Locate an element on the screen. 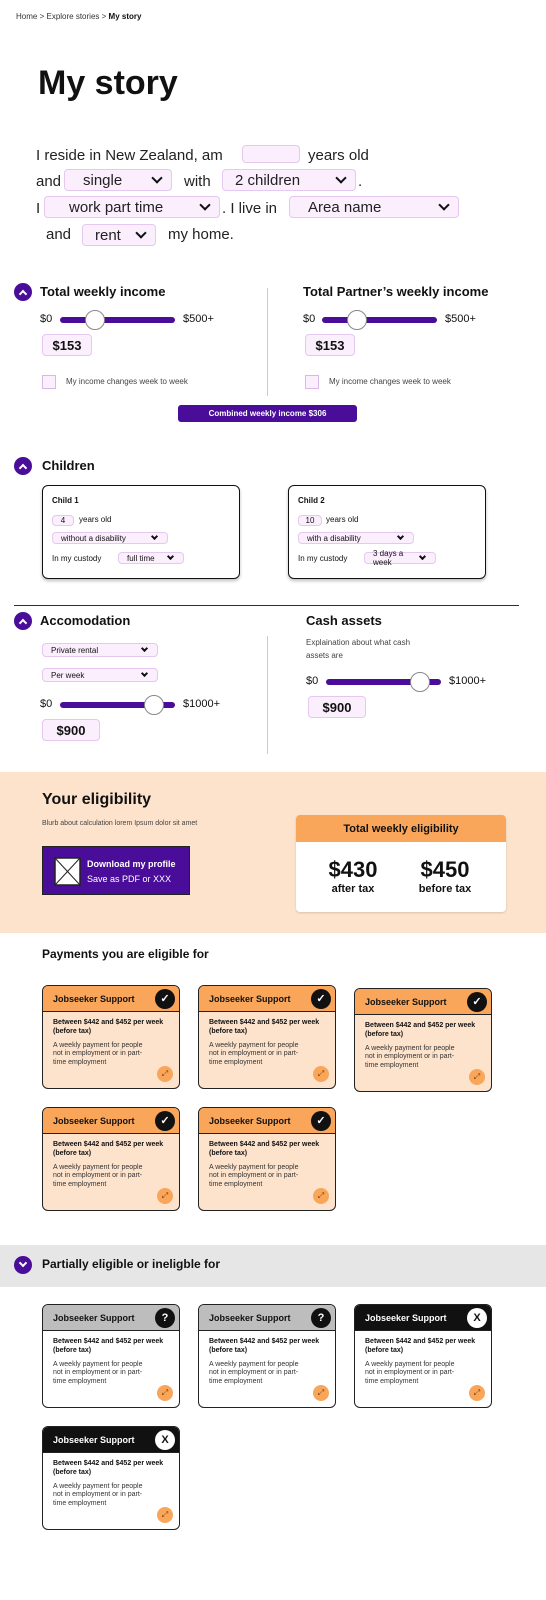  breadcrumb-explore: Explore stories is located at coordinates (72, 16).